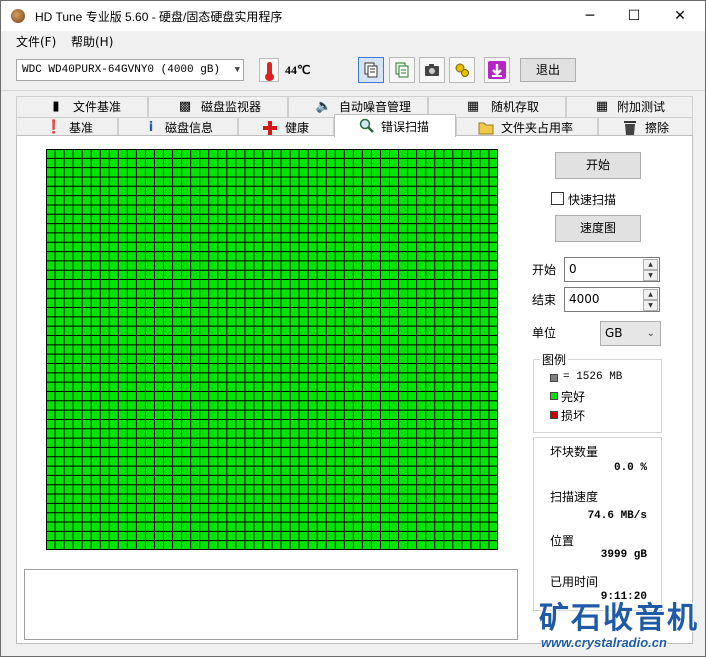 The height and width of the screenshot is (657, 706). Describe the element at coordinates (598, 165) in the screenshot. I see `start-scan-button: 开始` at that location.